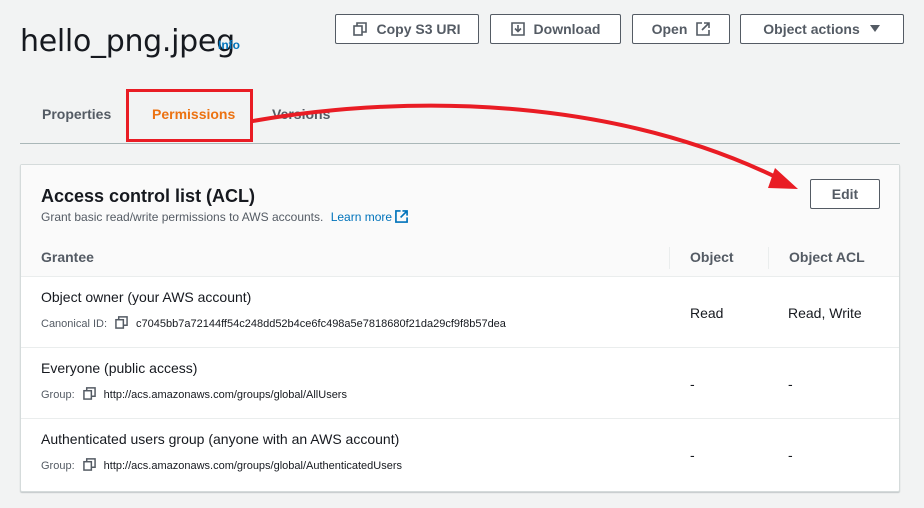 The image size is (924, 508). Describe the element at coordinates (712, 257) in the screenshot. I see `column-header-object: Object` at that location.